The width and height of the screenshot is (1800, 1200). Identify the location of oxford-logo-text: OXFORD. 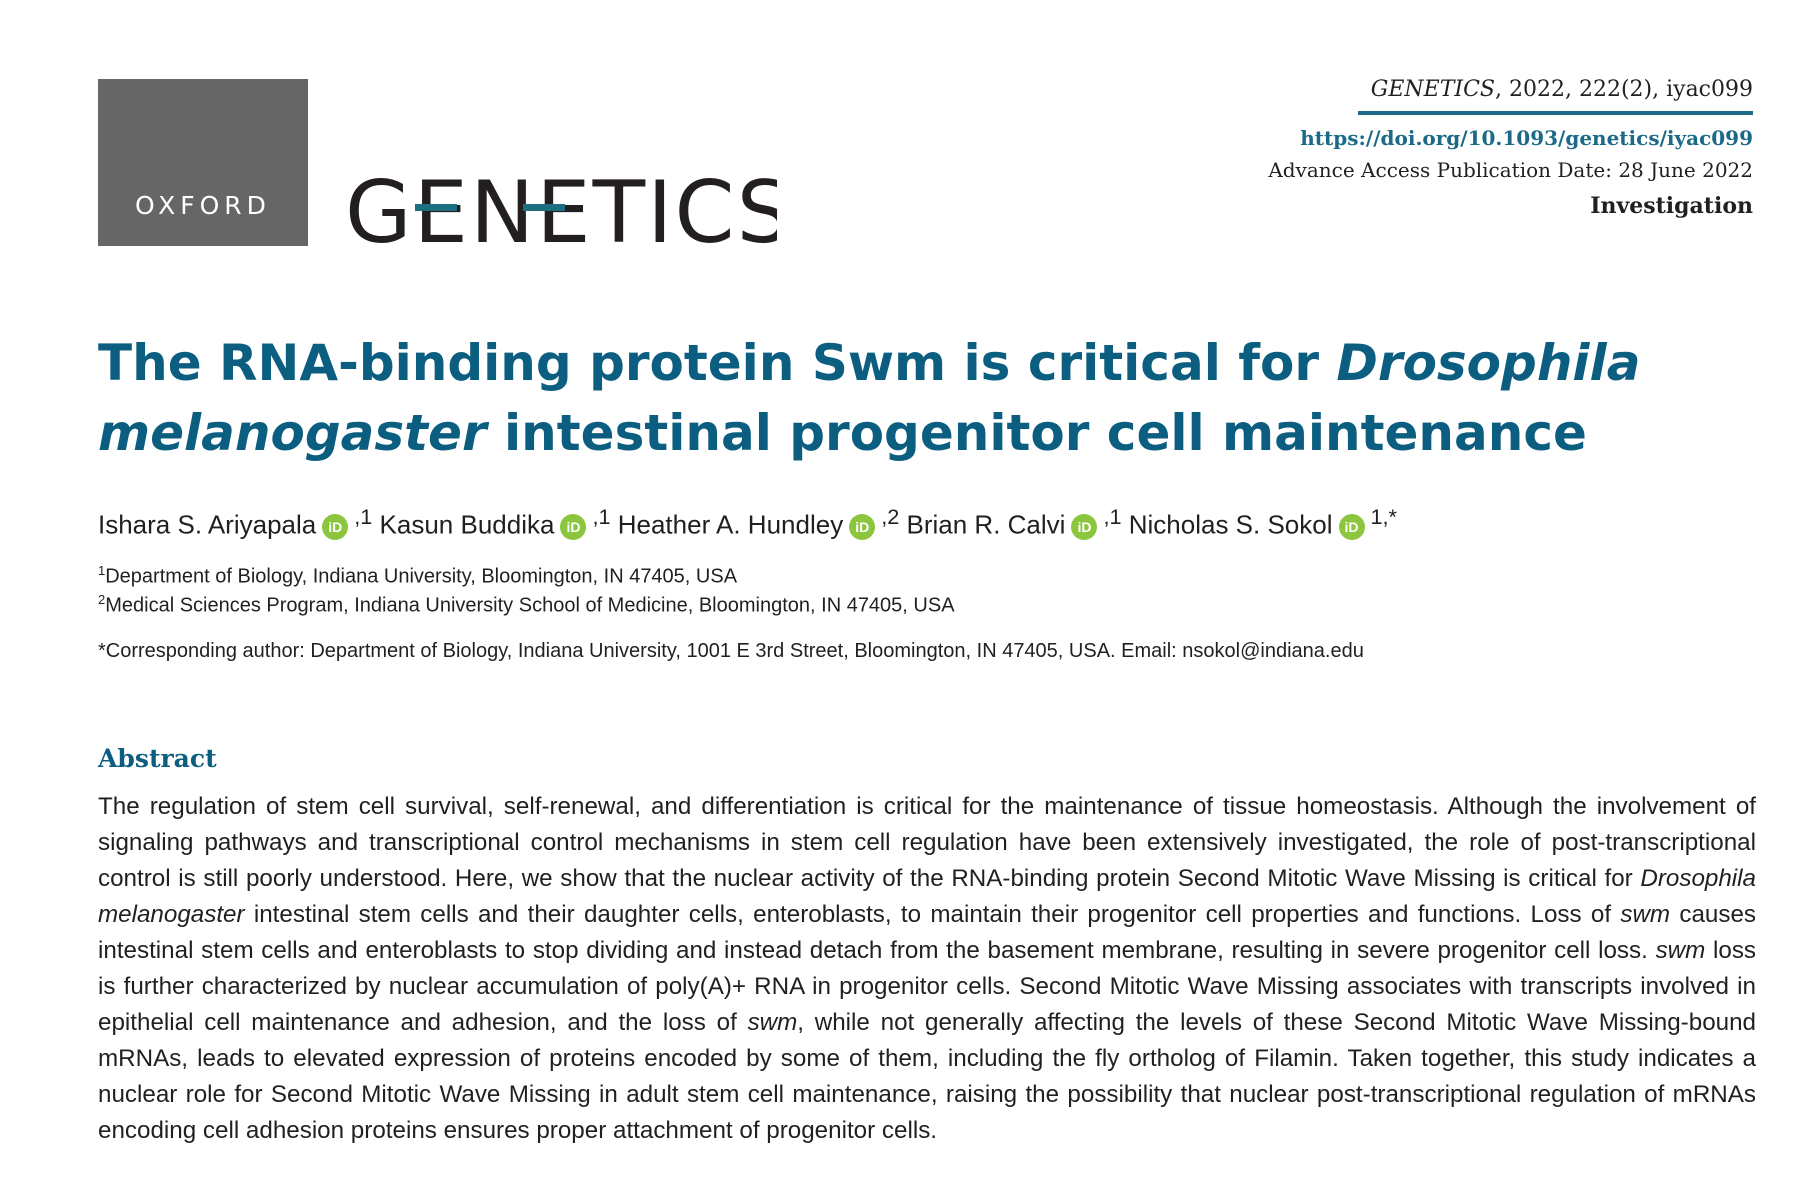
(203, 205).